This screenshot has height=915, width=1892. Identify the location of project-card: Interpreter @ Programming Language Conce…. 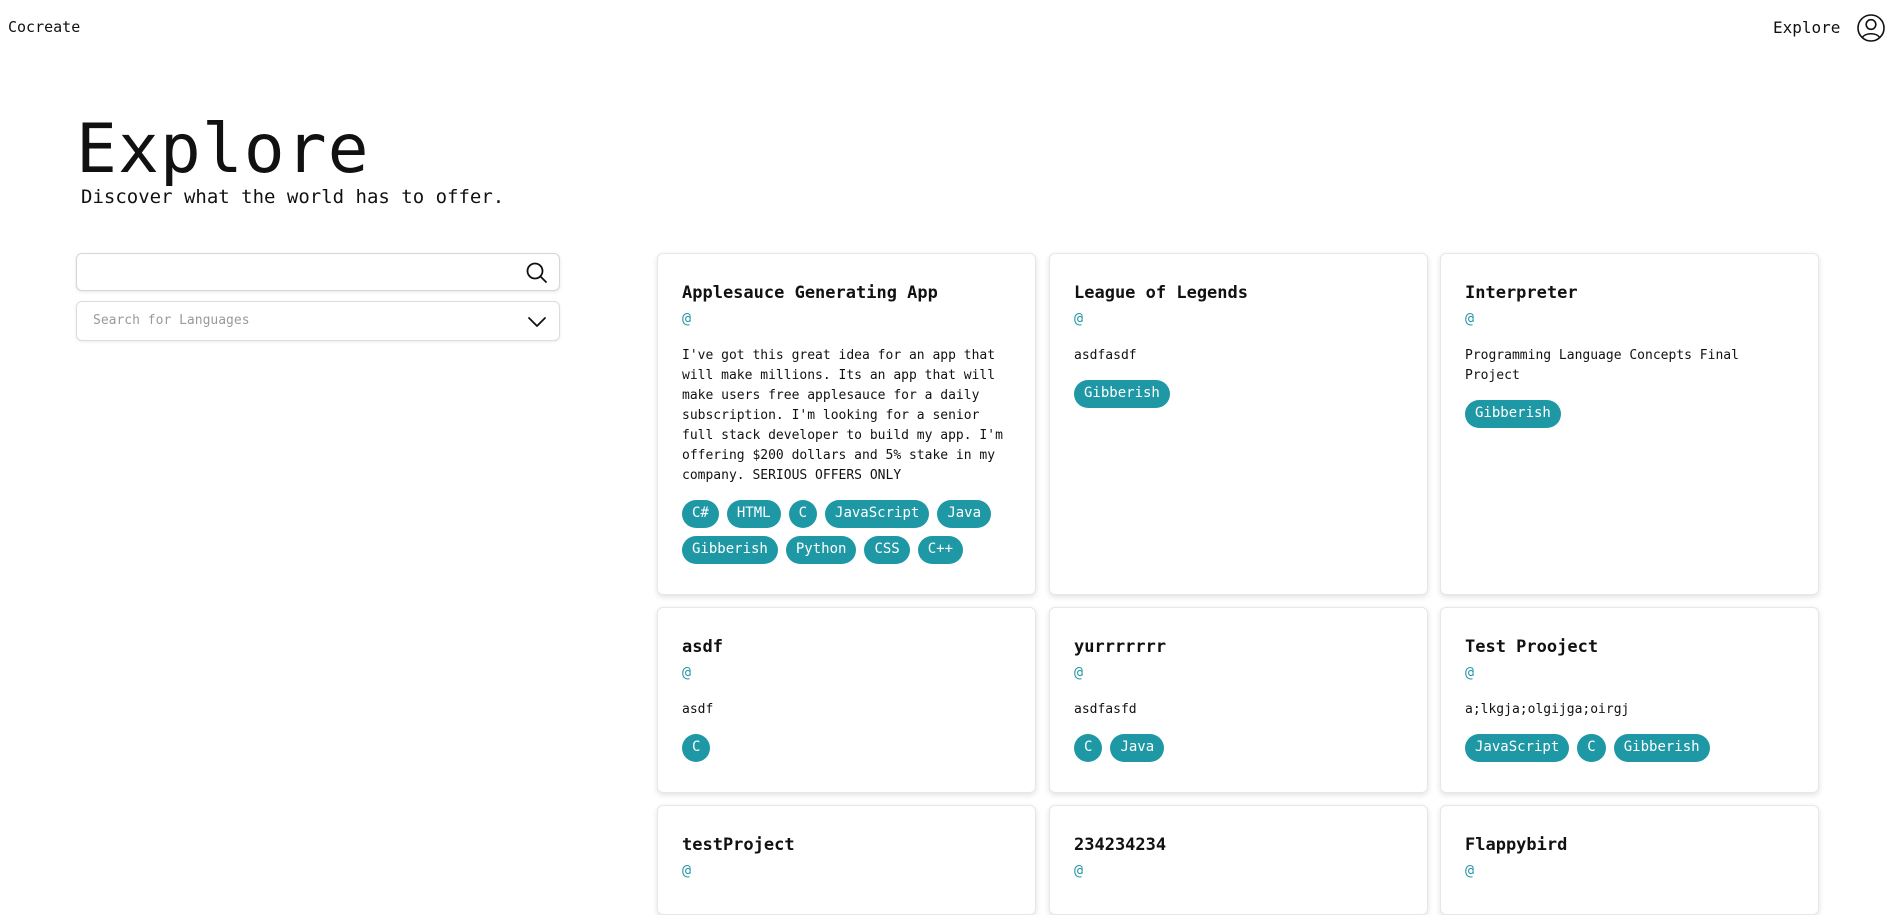
(1629, 424).